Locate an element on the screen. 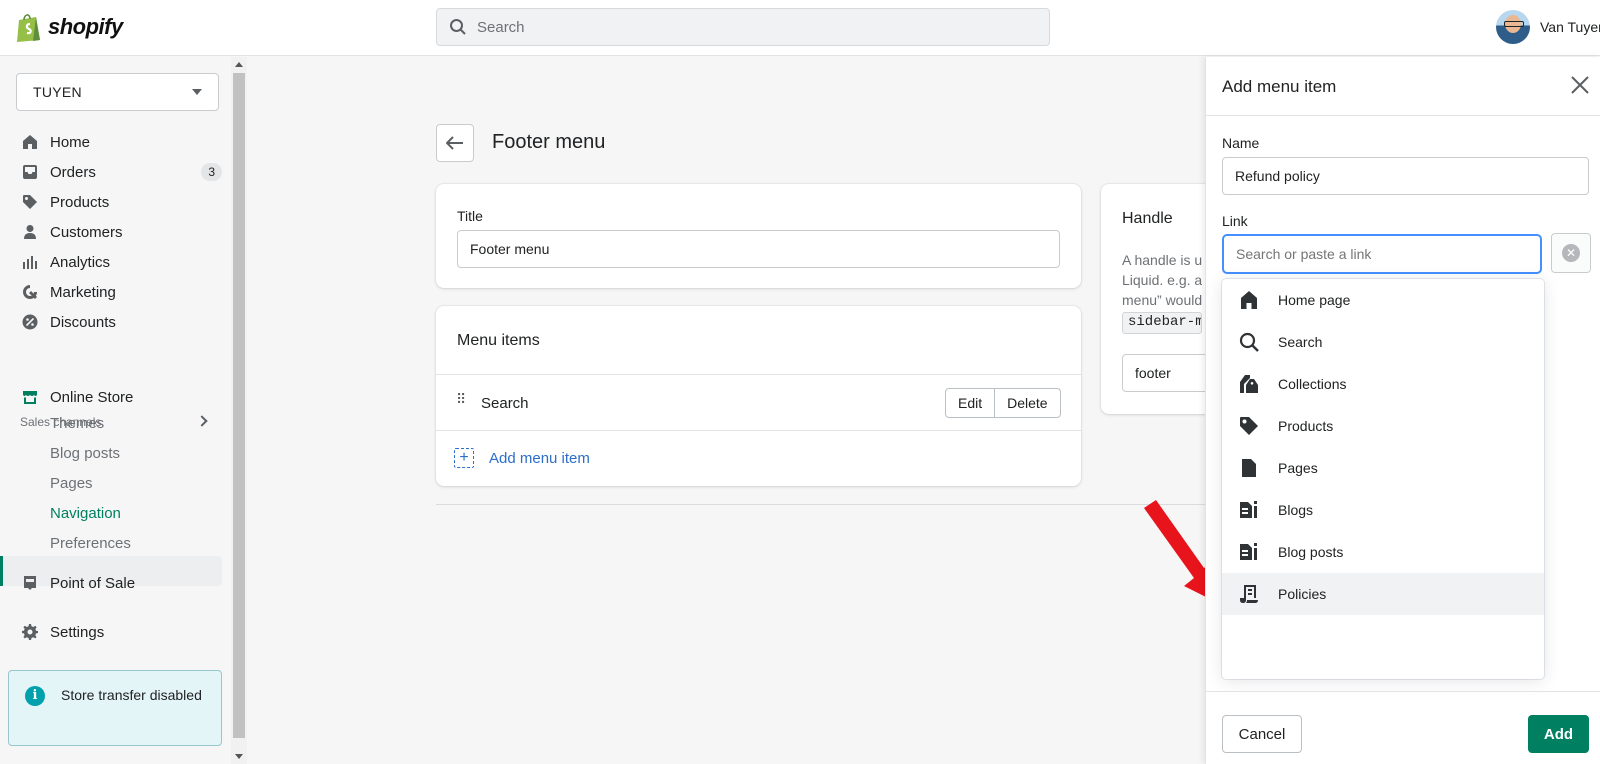  chevron-right-icon is located at coordinates (202, 421).